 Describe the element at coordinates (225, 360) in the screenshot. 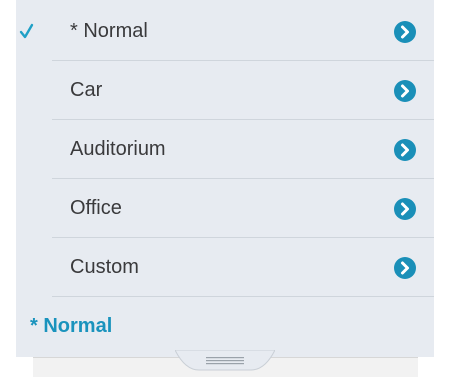

I see `drag-handle-icon` at that location.